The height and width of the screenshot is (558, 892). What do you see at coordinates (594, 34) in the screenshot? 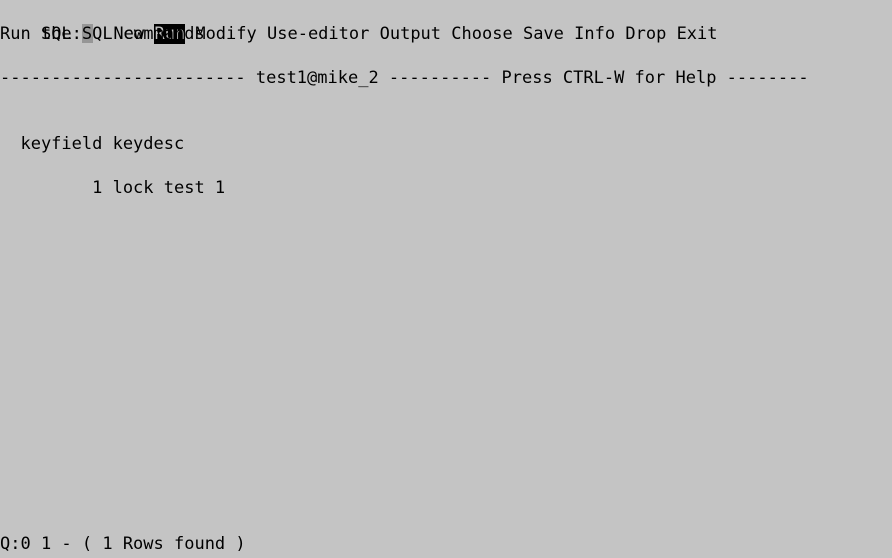
I see `menu-item-info: Info` at bounding box center [594, 34].